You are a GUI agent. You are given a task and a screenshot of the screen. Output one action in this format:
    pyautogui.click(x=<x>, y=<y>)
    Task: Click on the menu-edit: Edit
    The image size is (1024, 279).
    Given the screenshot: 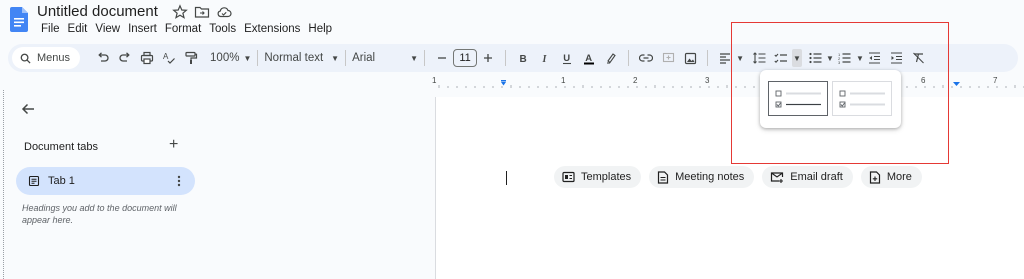 What is the action you would take?
    pyautogui.click(x=78, y=29)
    